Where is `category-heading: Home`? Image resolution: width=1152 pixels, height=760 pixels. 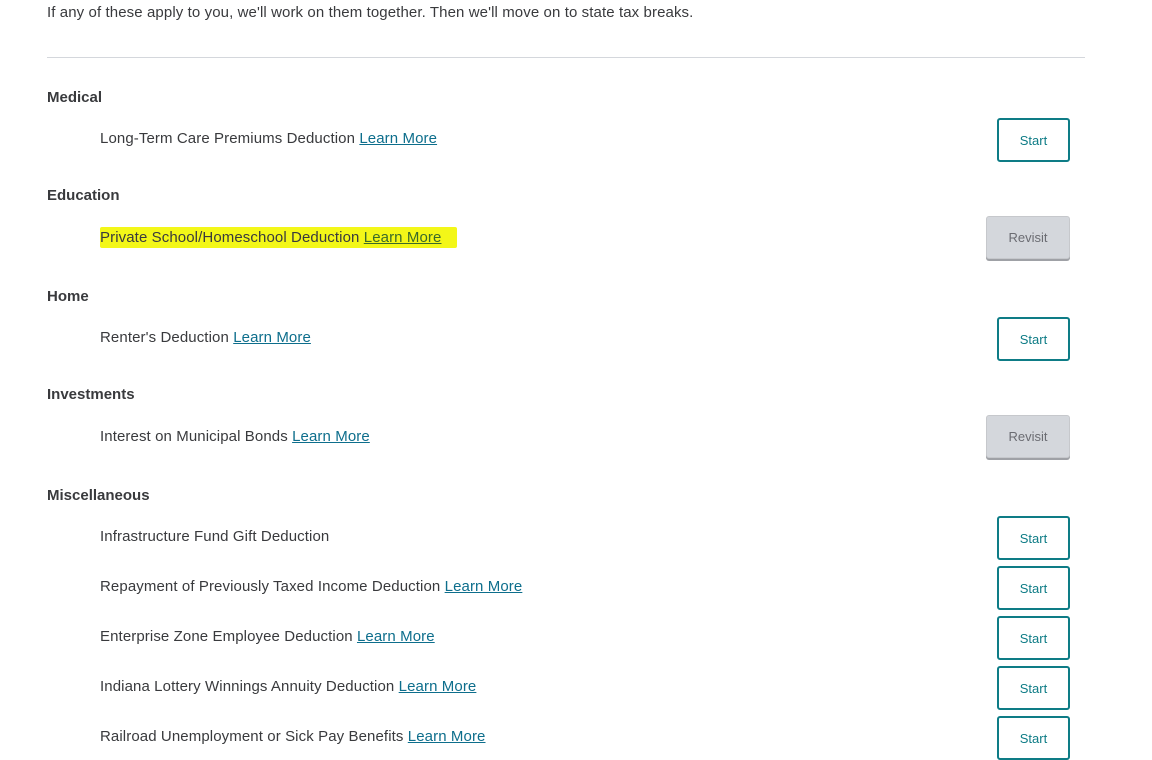 category-heading: Home is located at coordinates (68, 296).